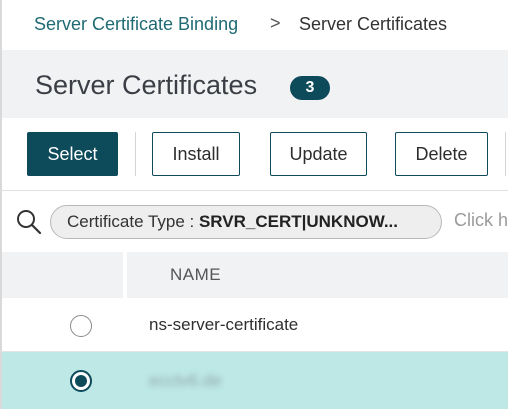 This screenshot has height=409, width=508. What do you see at coordinates (146, 85) in the screenshot?
I see `page-title: Server Certificates` at bounding box center [146, 85].